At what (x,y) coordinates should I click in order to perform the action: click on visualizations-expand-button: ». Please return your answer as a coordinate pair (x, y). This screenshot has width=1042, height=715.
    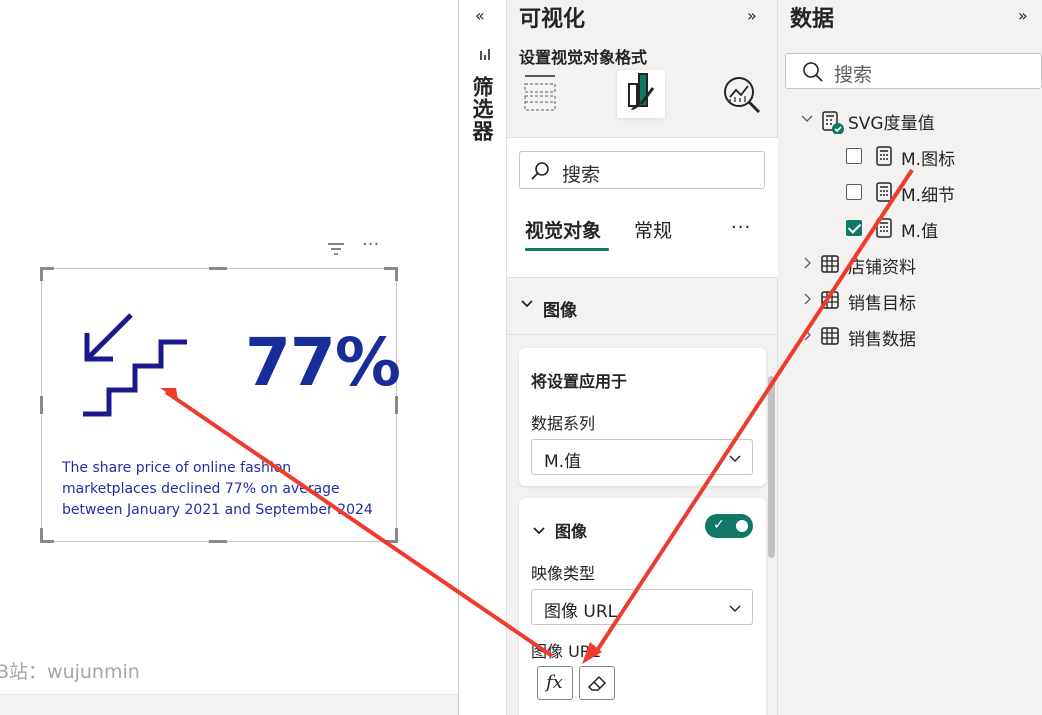
    Looking at the image, I should click on (752, 15).